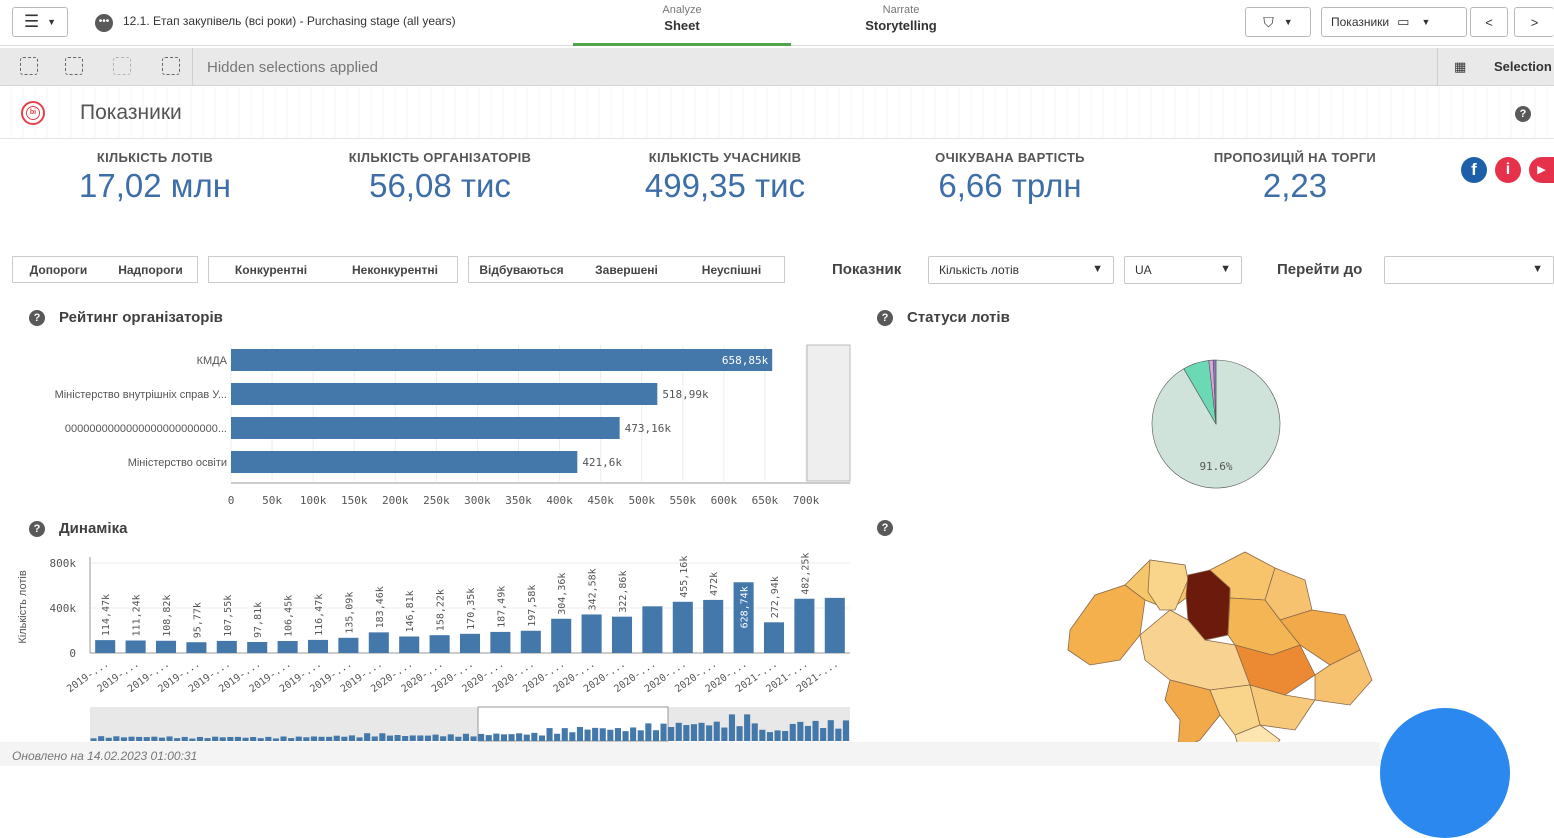 This screenshot has height=838, width=1554. Describe the element at coordinates (212, 361) in the screenshot. I see `category-label: КМДА` at that location.